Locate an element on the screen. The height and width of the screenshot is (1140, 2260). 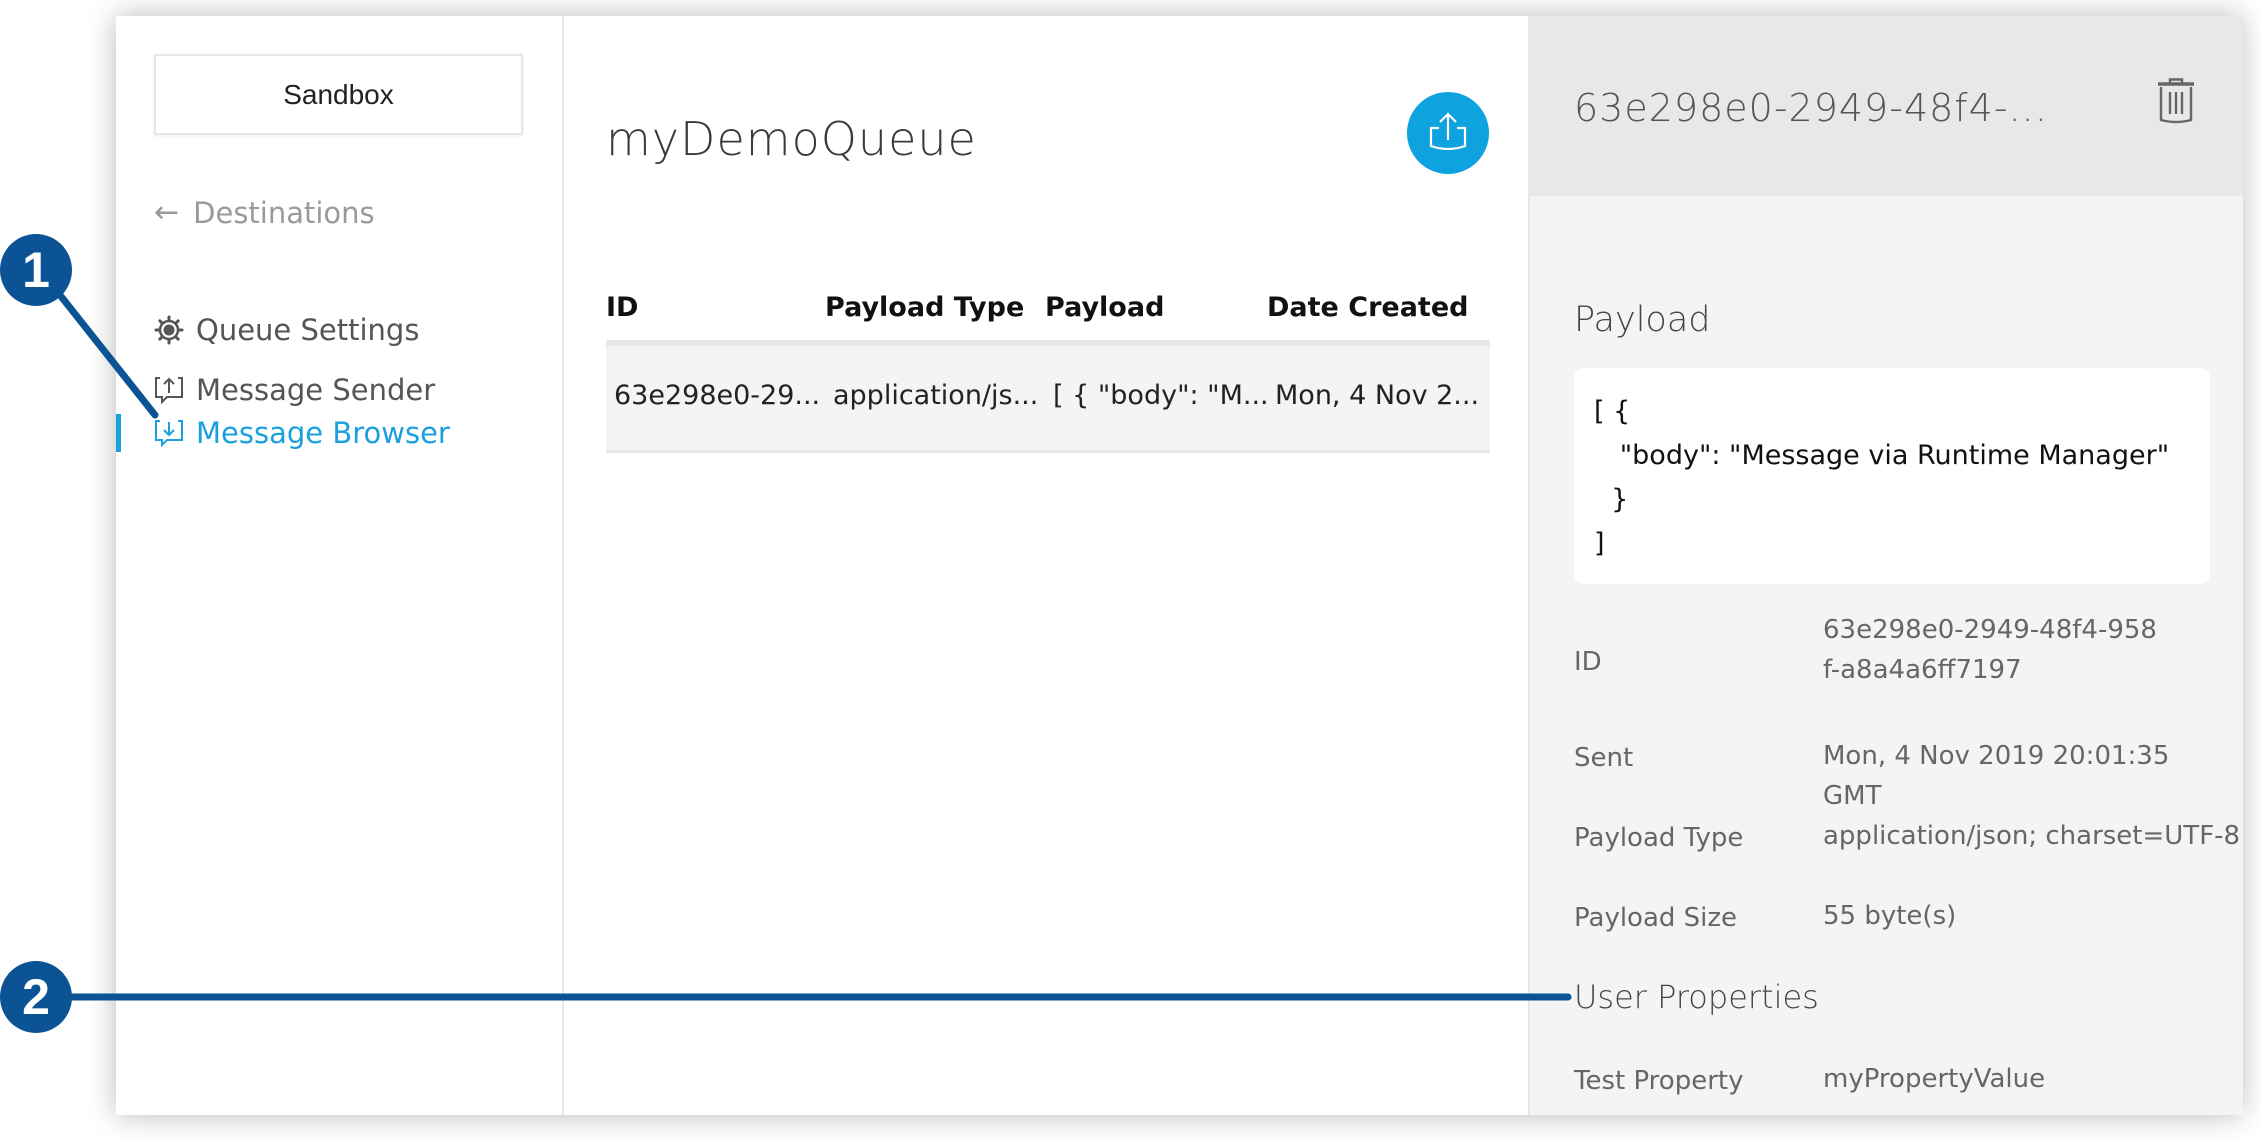
user-property-label: Test Property is located at coordinates (1659, 1081).